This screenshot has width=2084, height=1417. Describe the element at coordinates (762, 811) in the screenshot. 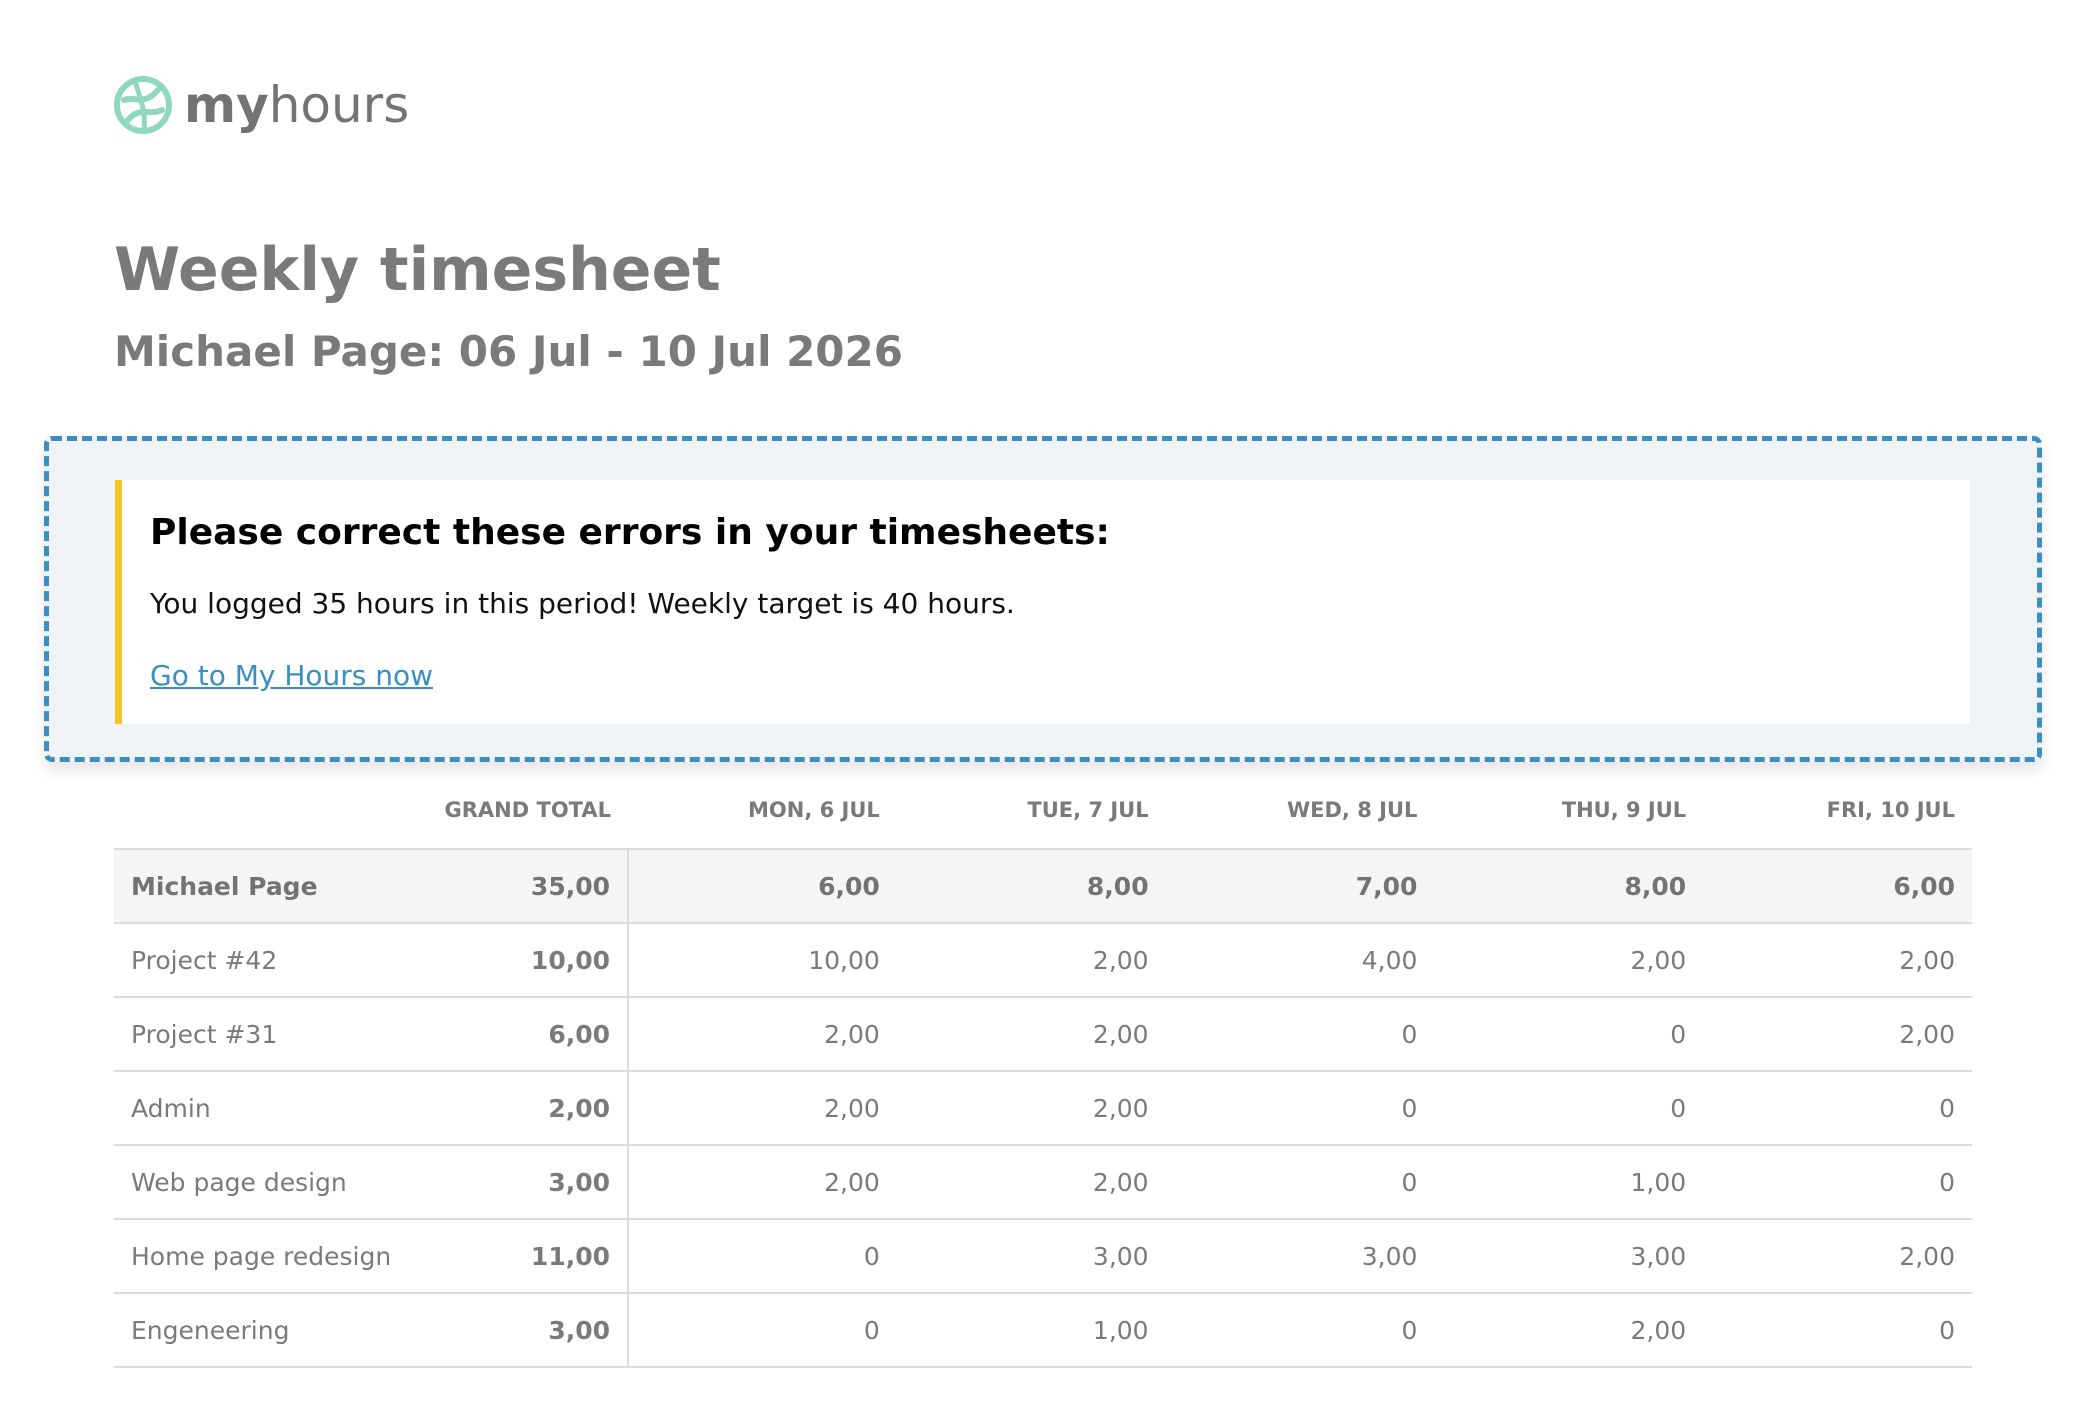

I see `column-header-mon: MON, 6 JUL` at that location.